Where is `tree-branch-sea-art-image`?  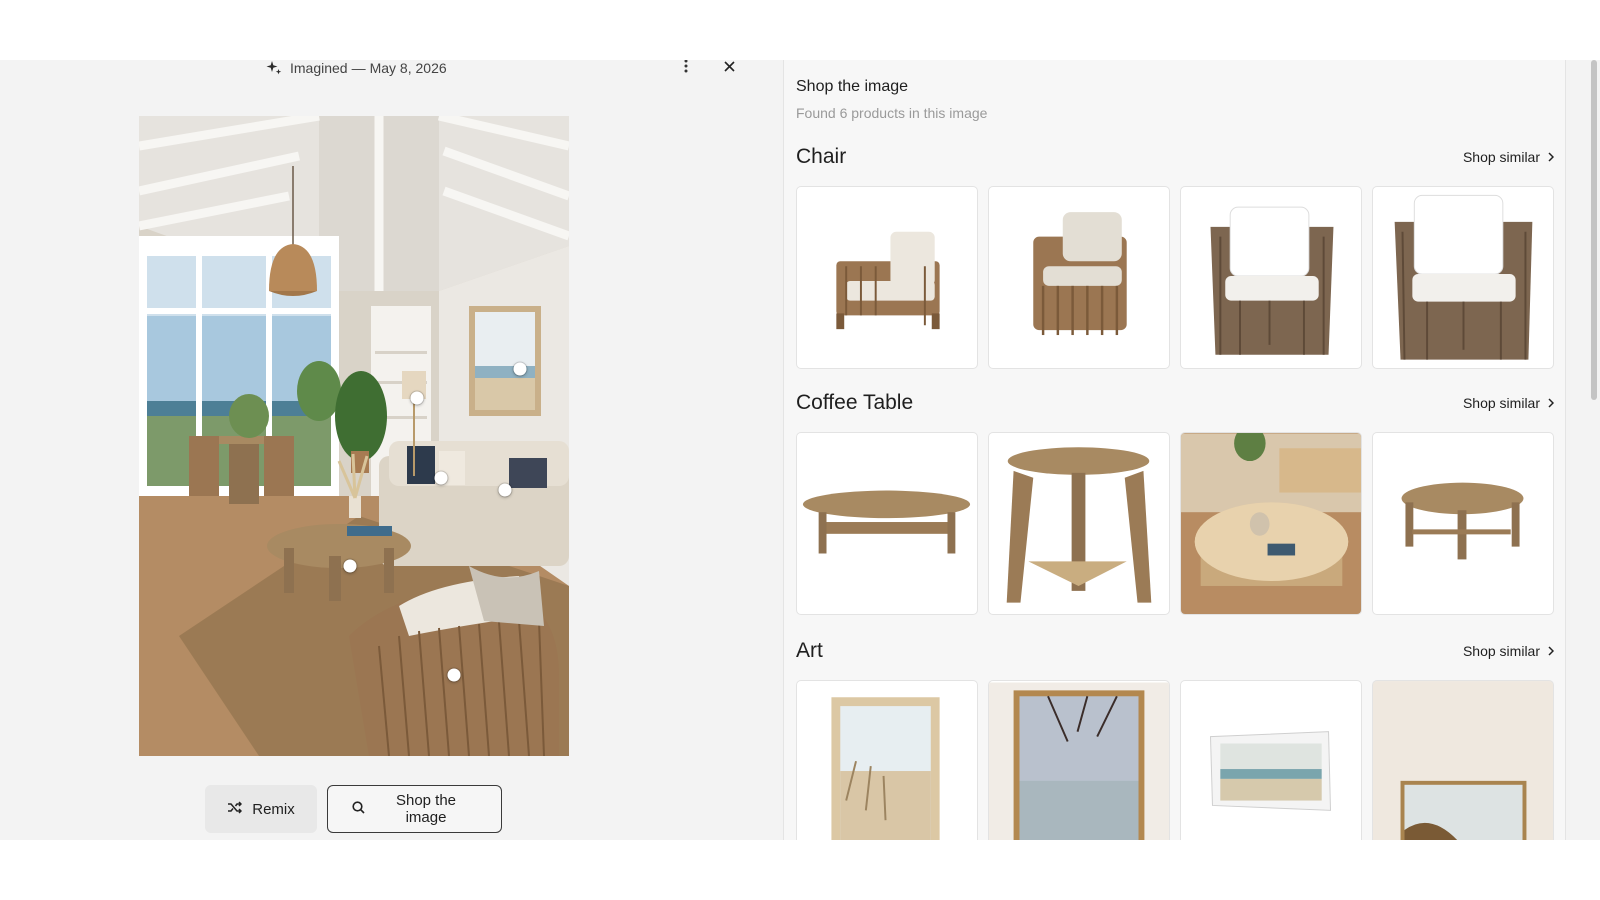
tree-branch-sea-art-image is located at coordinates (1079, 761).